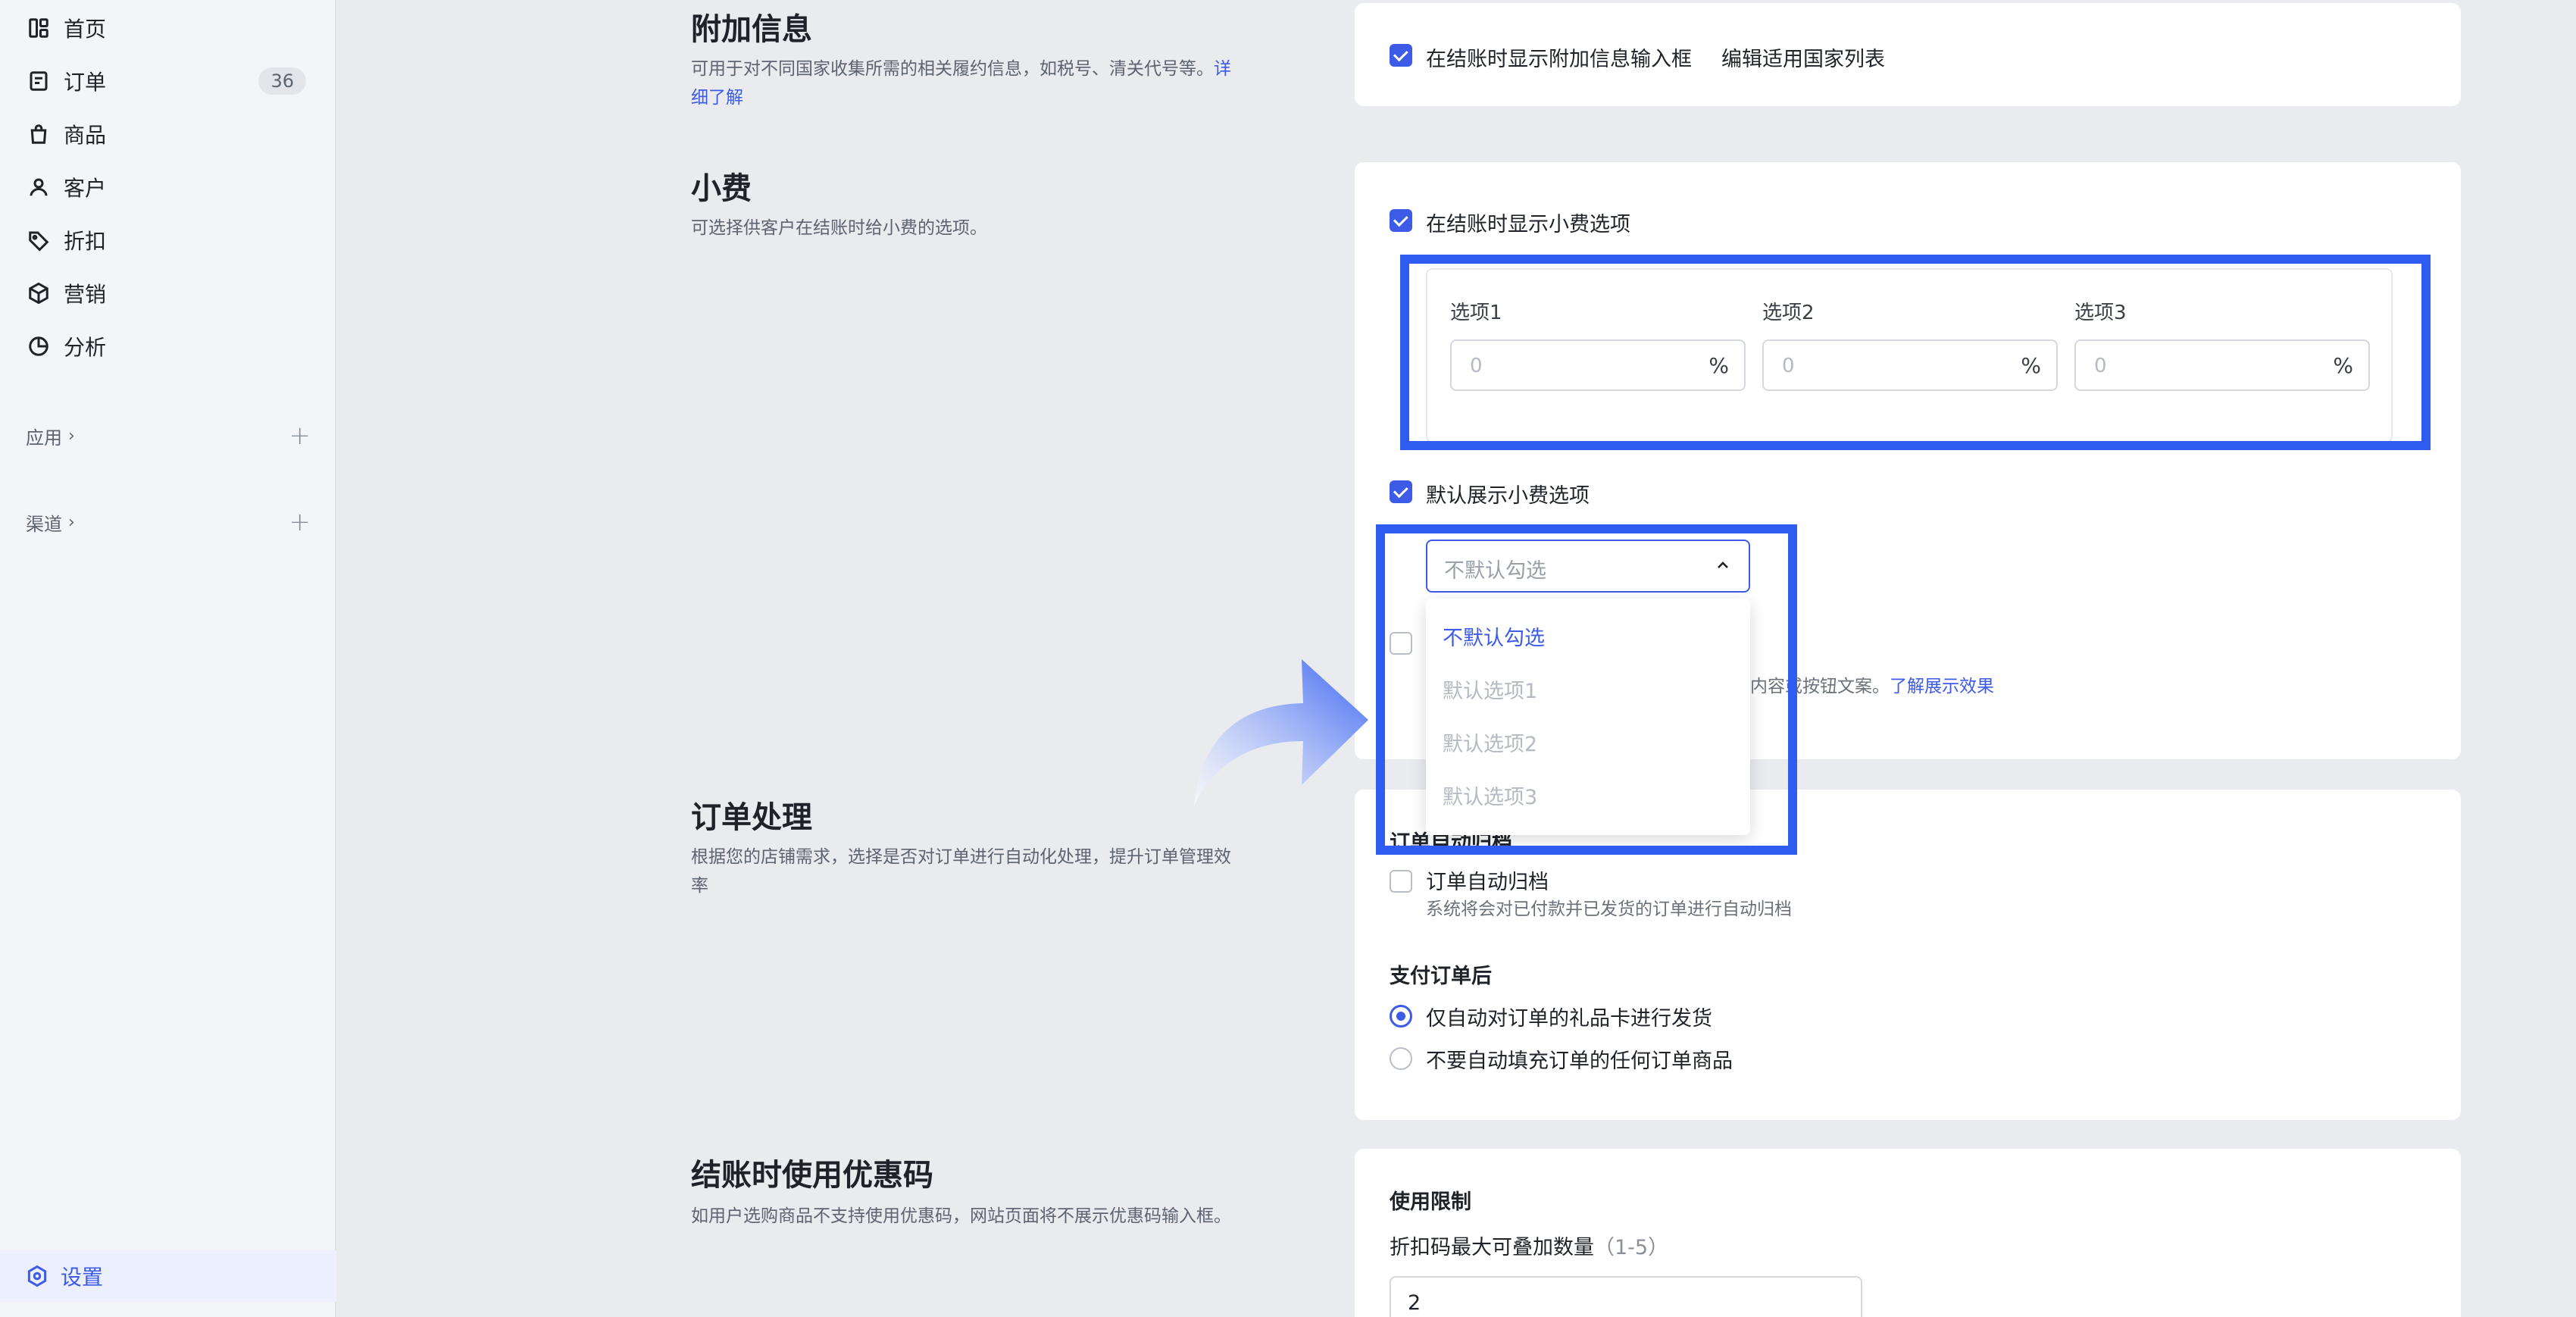 The width and height of the screenshot is (2576, 1317). Describe the element at coordinates (168, 81) in the screenshot. I see `sidebar-item-orders: 订单 36` at that location.